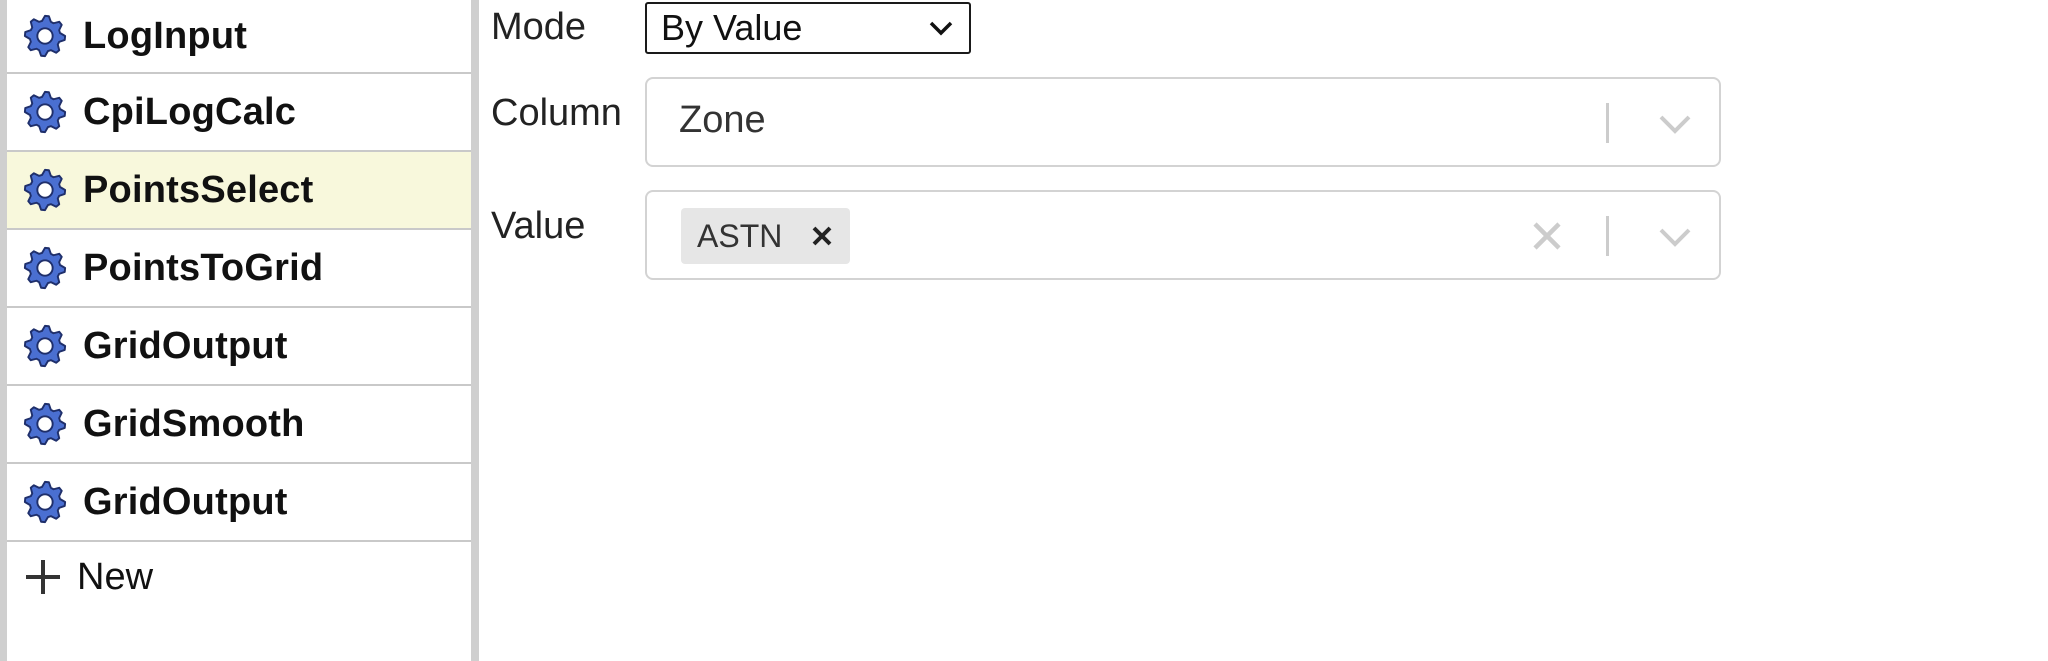 This screenshot has width=2048, height=661. I want to click on value-multiselect: ASTN, so click(1183, 235).